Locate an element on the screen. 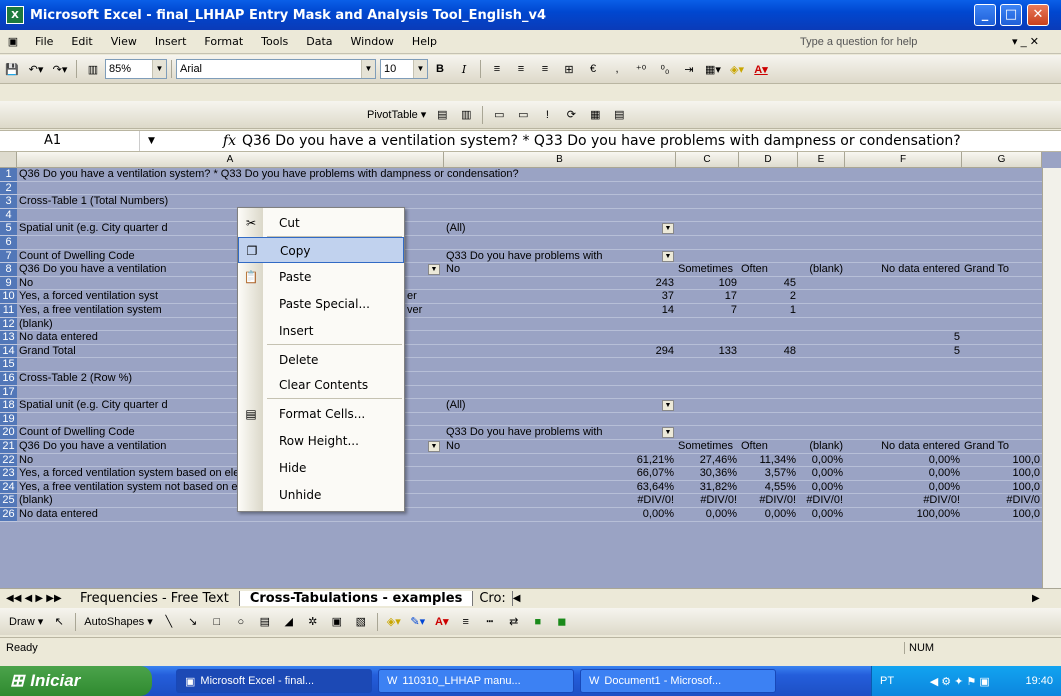 This screenshot has width=1061, height=696. column-header-e: E is located at coordinates (821, 160).